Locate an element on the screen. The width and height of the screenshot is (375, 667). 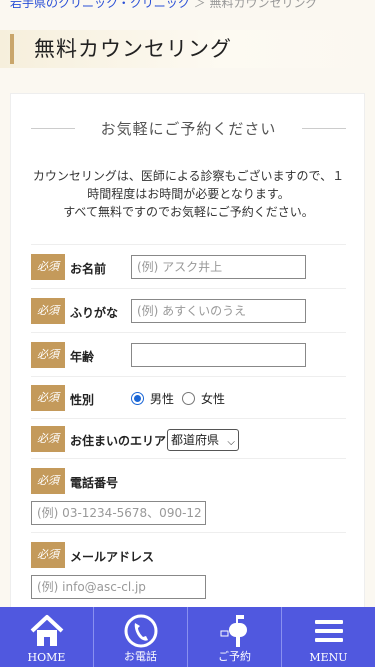
phone-label: 電話番号 is located at coordinates (94, 483).